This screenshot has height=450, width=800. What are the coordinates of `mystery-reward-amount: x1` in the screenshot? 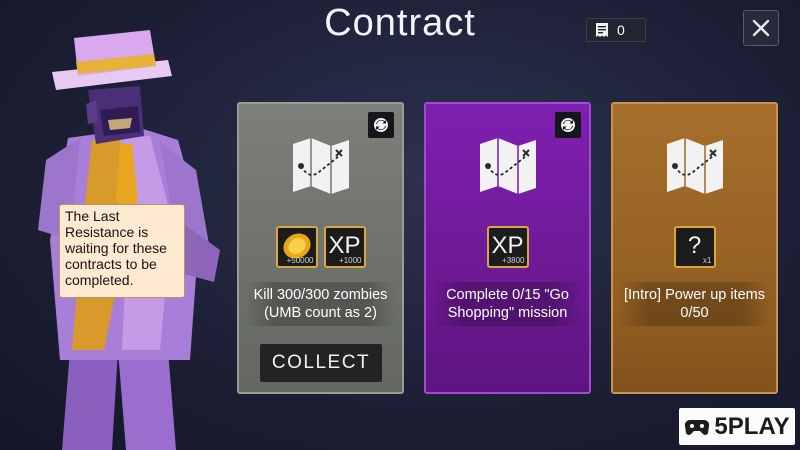 It's located at (707, 260).